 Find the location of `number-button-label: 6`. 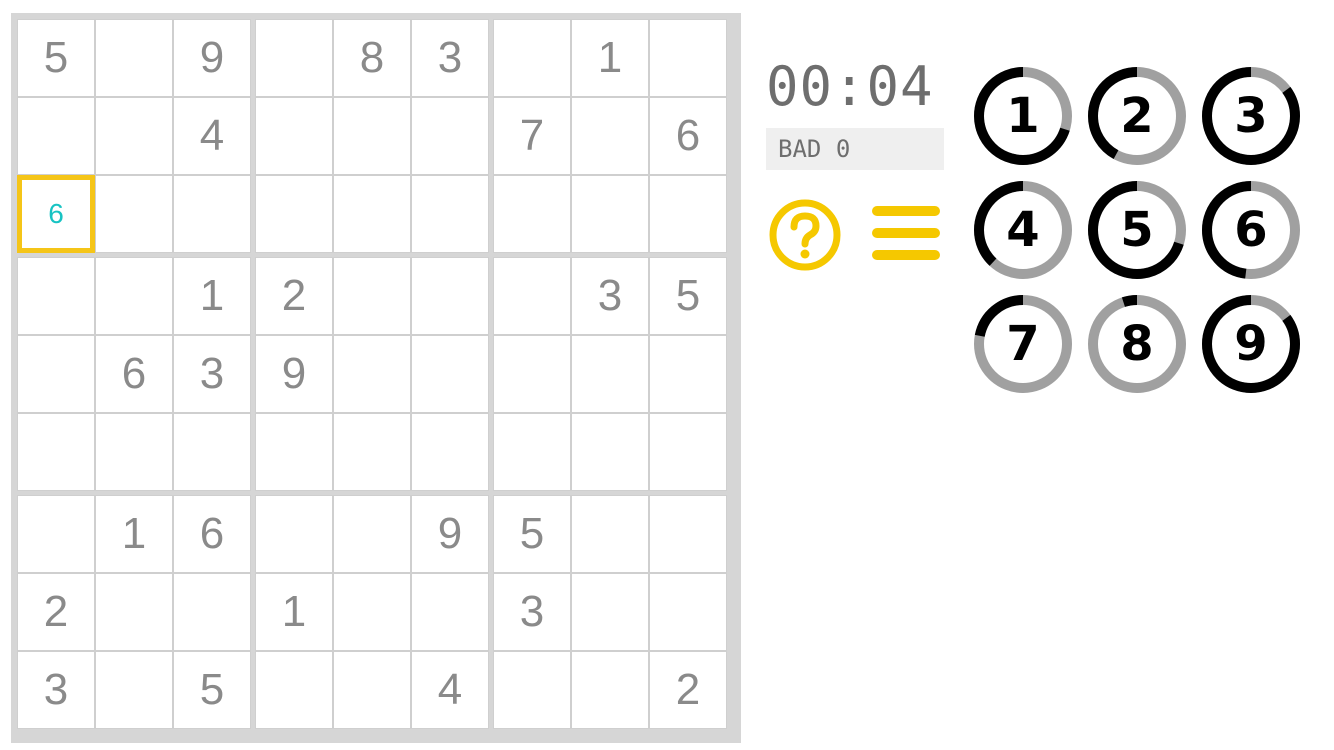

number-button-label: 6 is located at coordinates (1251, 230).